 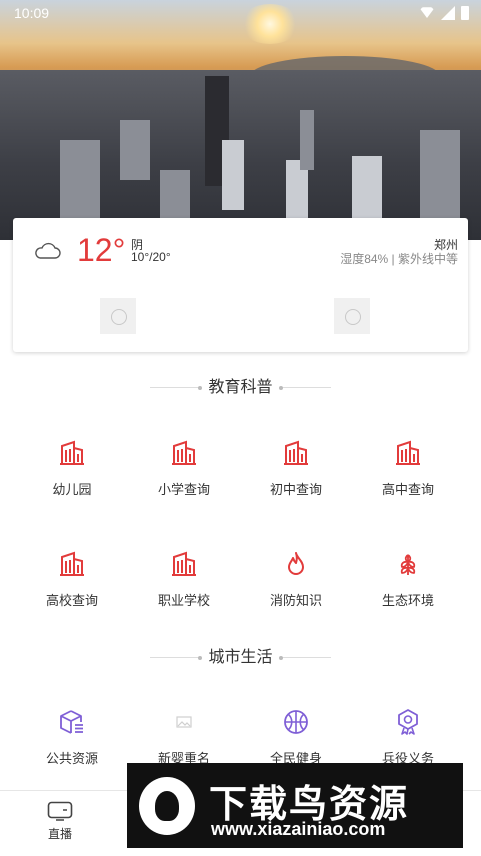 What do you see at coordinates (407, 600) in the screenshot?
I see `grid-item-label: 生态环境` at bounding box center [407, 600].